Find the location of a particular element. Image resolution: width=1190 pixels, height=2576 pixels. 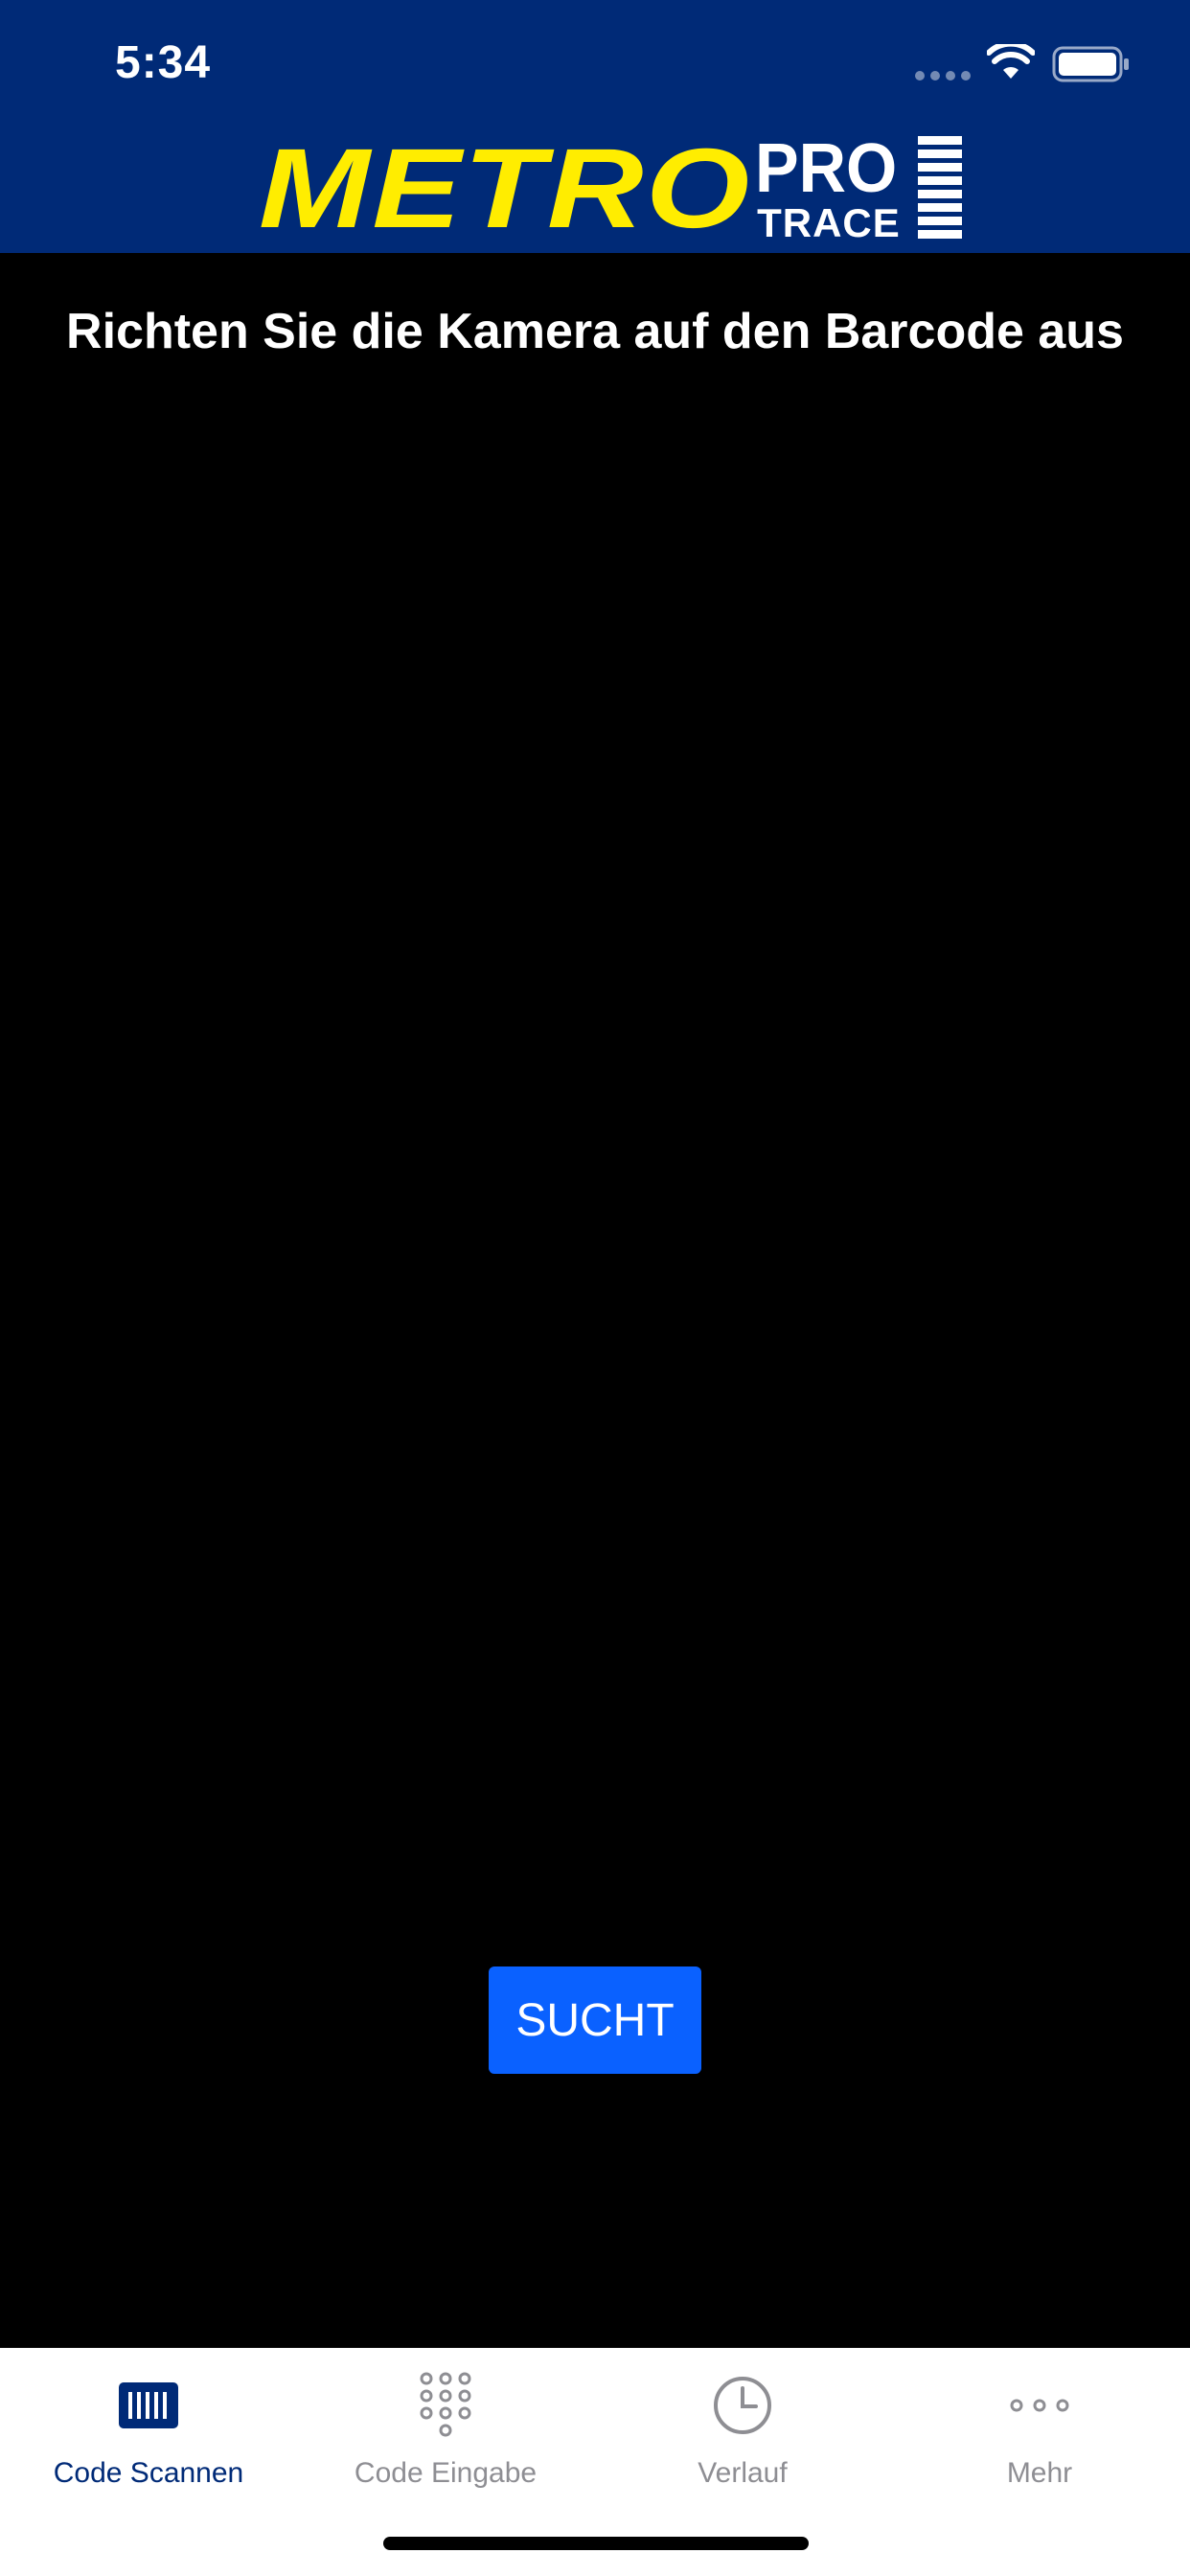

tab-code-scannen: Code Scannen is located at coordinates (148, 2424).